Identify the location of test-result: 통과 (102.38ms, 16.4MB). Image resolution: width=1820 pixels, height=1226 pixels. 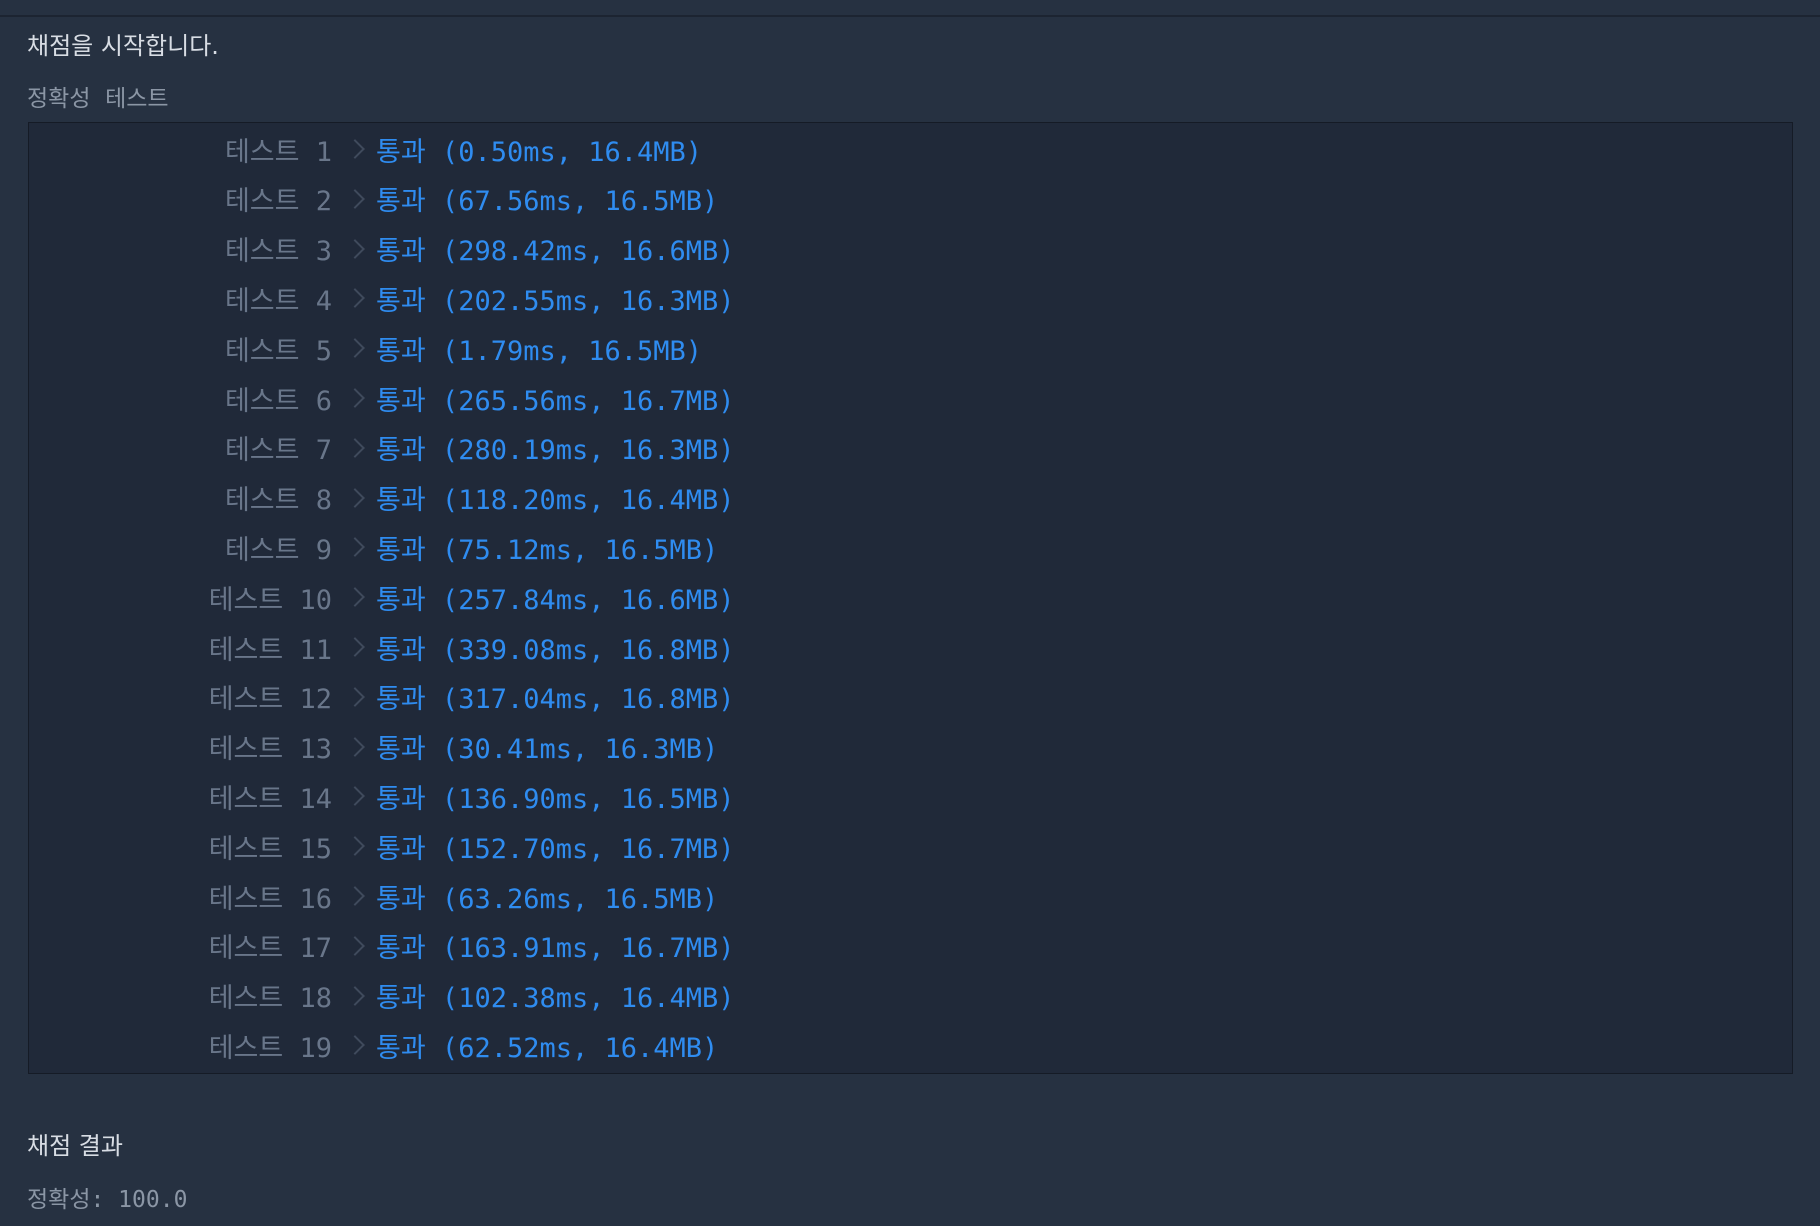
(555, 999).